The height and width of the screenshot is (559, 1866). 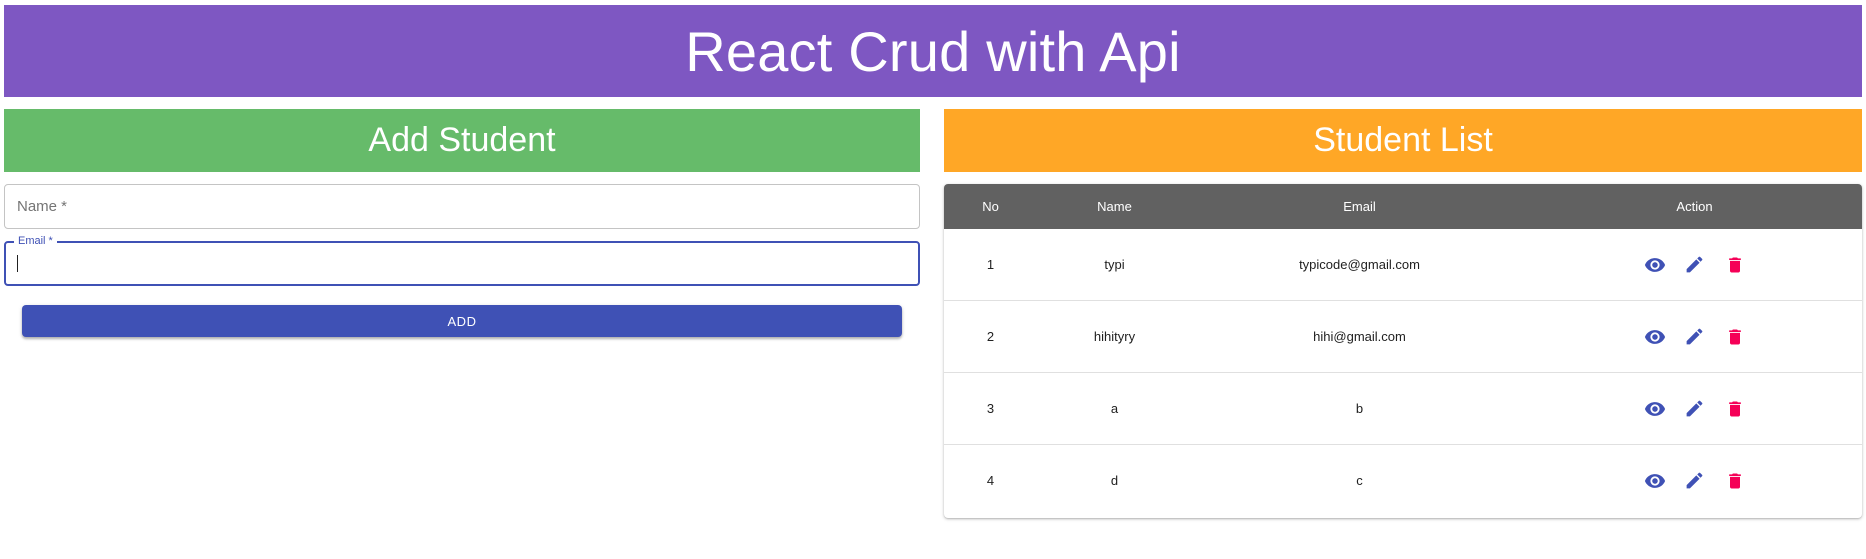 I want to click on cell-email: c, so click(x=1359, y=480).